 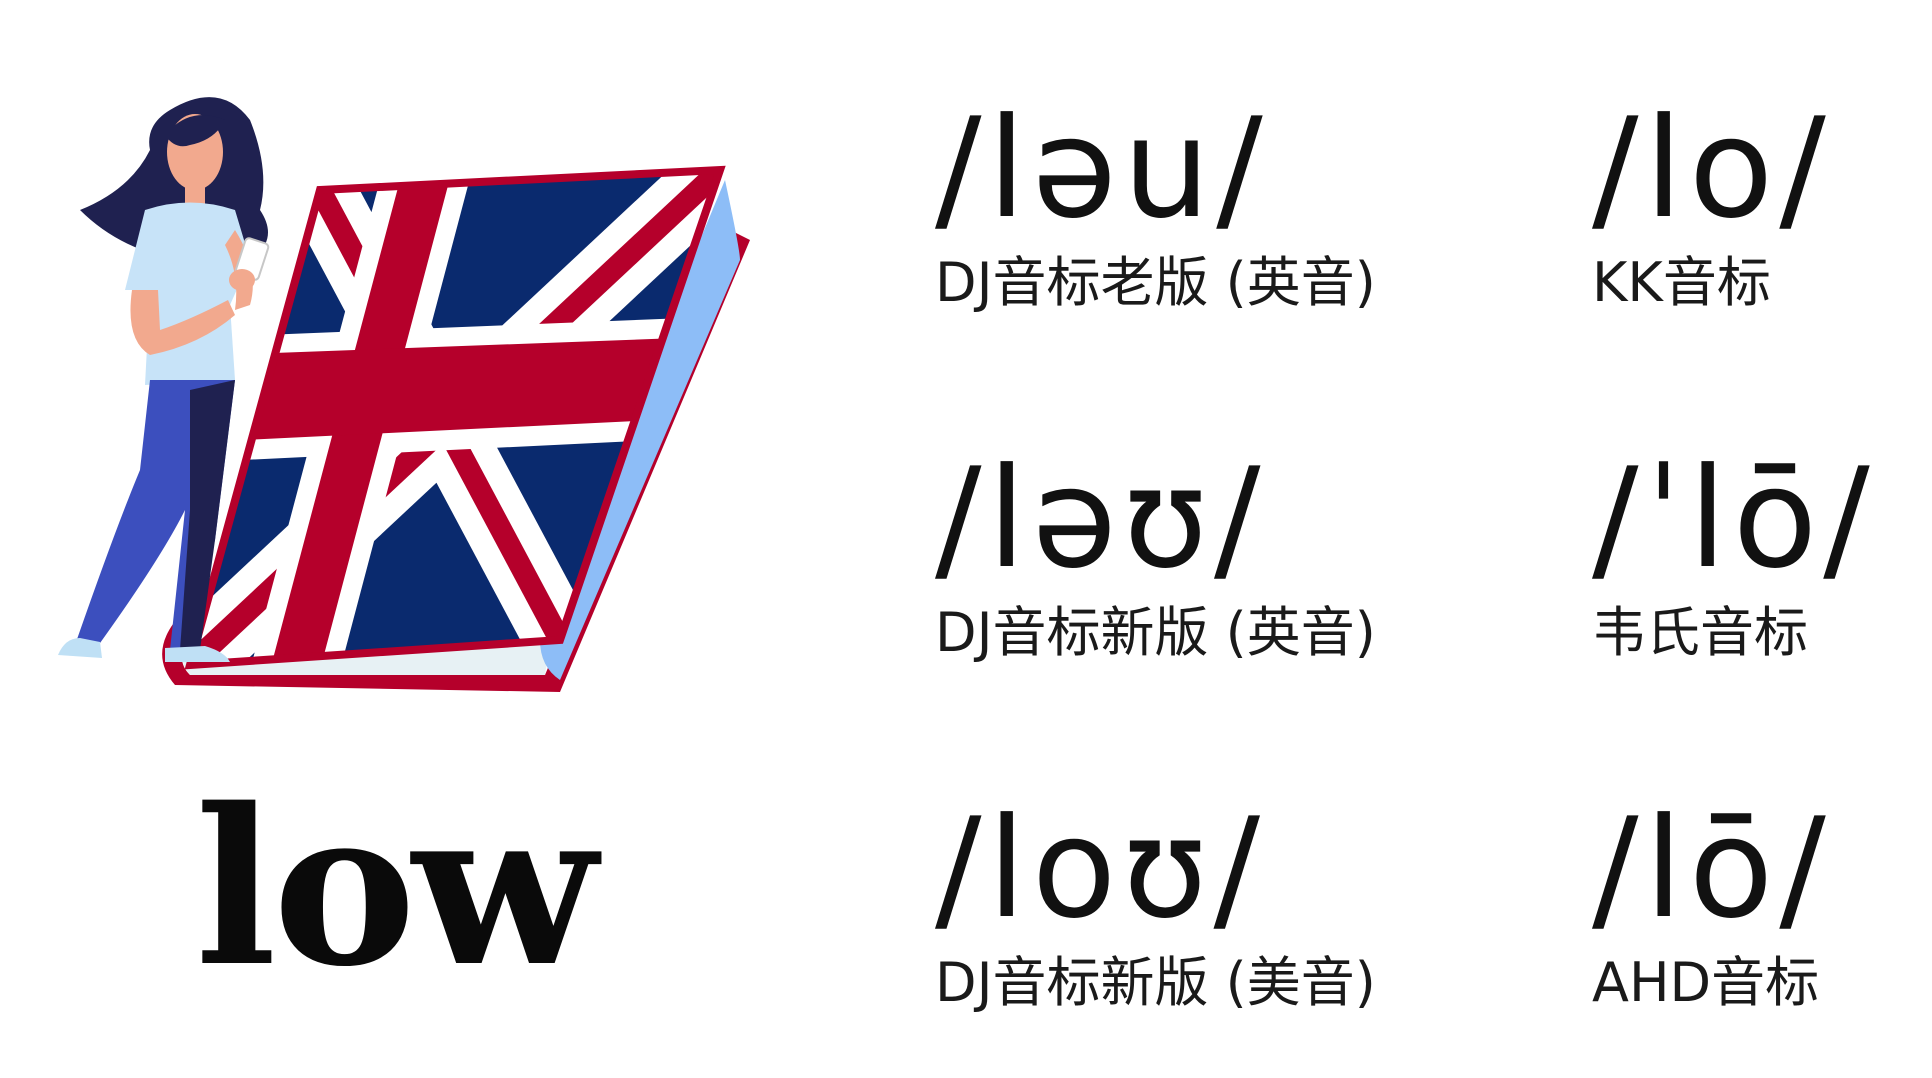 I want to click on phonetic-transcription: /ləu/, so click(x=1102, y=168).